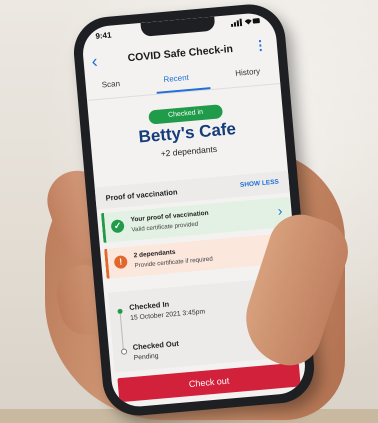  What do you see at coordinates (259, 184) in the screenshot?
I see `show-less-link: SHOW LESS` at bounding box center [259, 184].